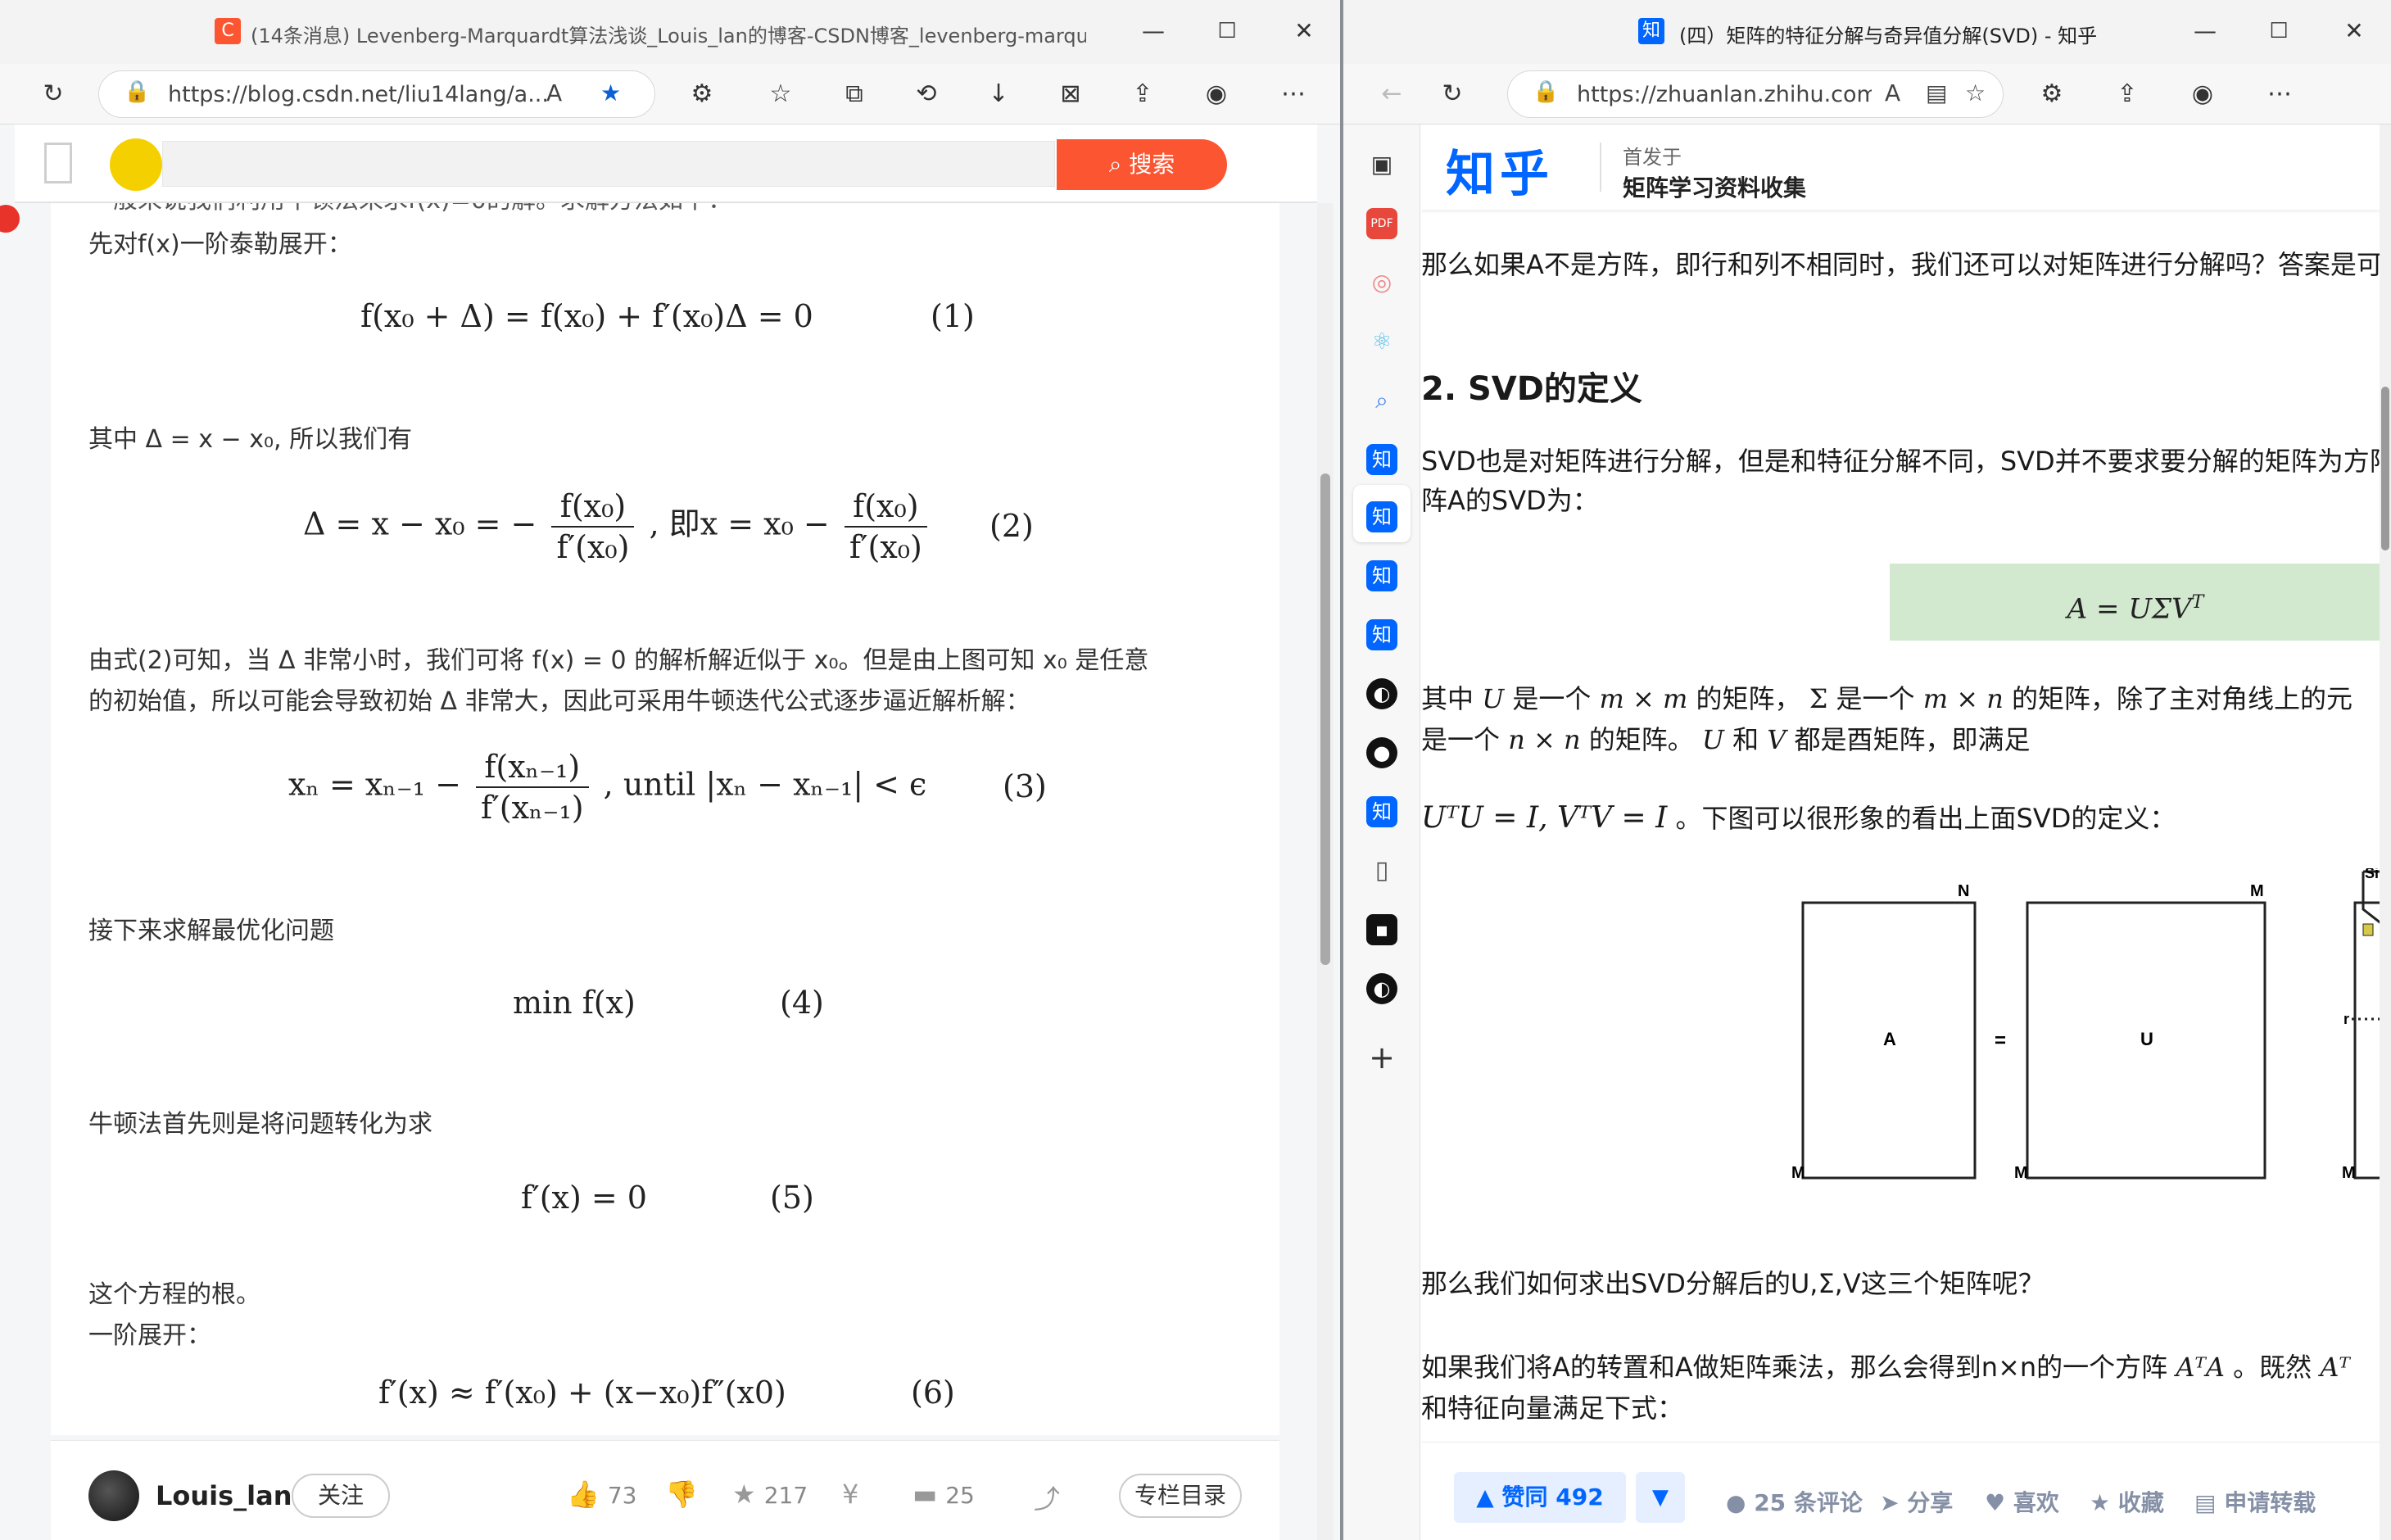 The width and height of the screenshot is (2391, 1540). What do you see at coordinates (1381, 870) in the screenshot?
I see `tab-document-icon: ▯` at bounding box center [1381, 870].